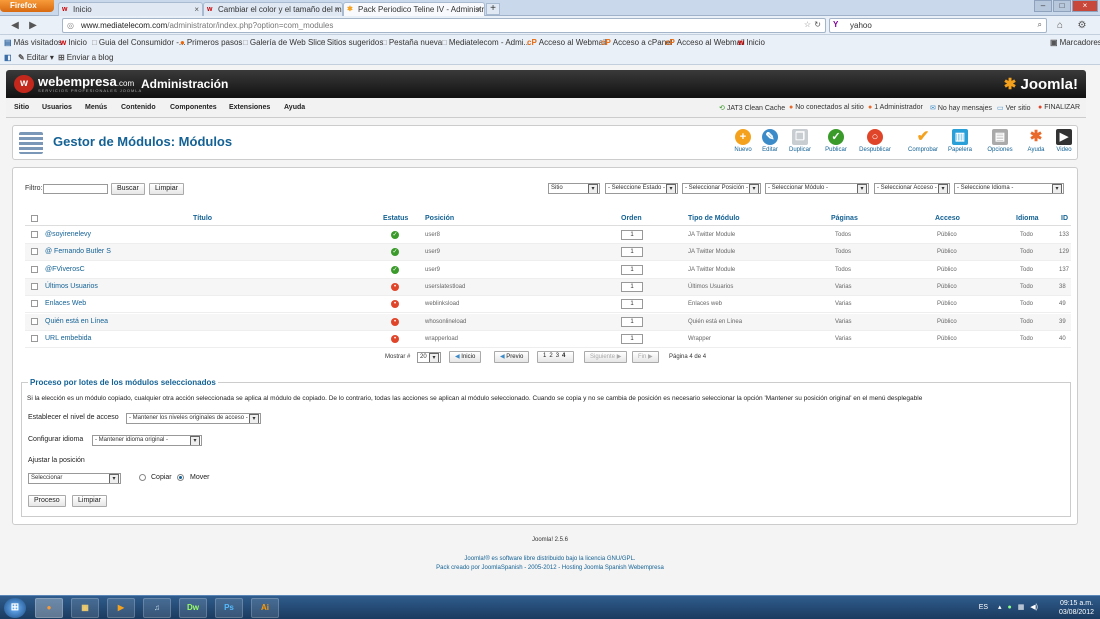 This screenshot has width=1100, height=619. I want to click on bookmarks-menu: ▣ Marcadores, so click(1075, 42).